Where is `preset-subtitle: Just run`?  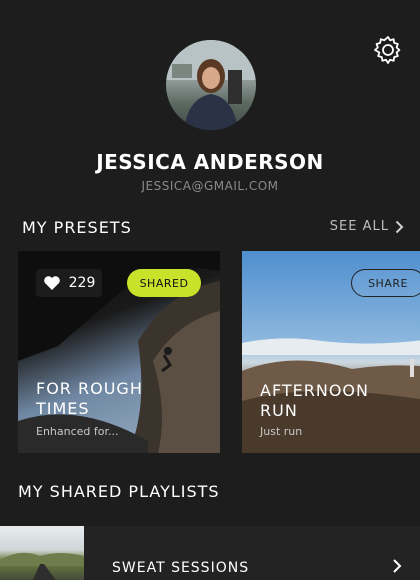
preset-subtitle: Just run is located at coordinates (281, 431).